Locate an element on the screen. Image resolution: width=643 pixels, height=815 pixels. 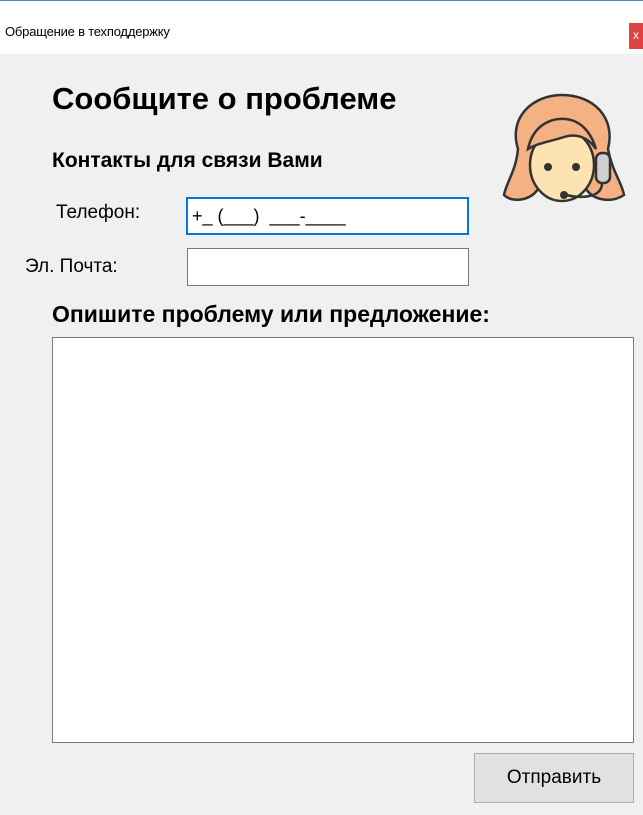
close-icon: x is located at coordinates (636, 35).